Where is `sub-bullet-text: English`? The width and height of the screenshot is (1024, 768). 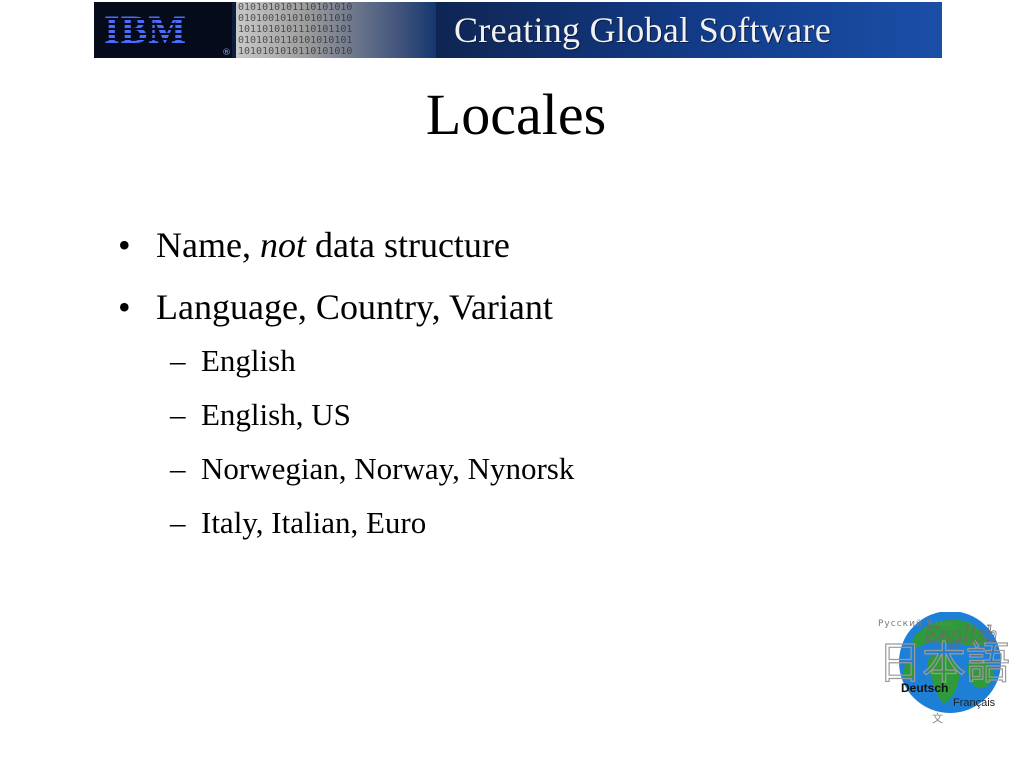 sub-bullet-text: English is located at coordinates (248, 360).